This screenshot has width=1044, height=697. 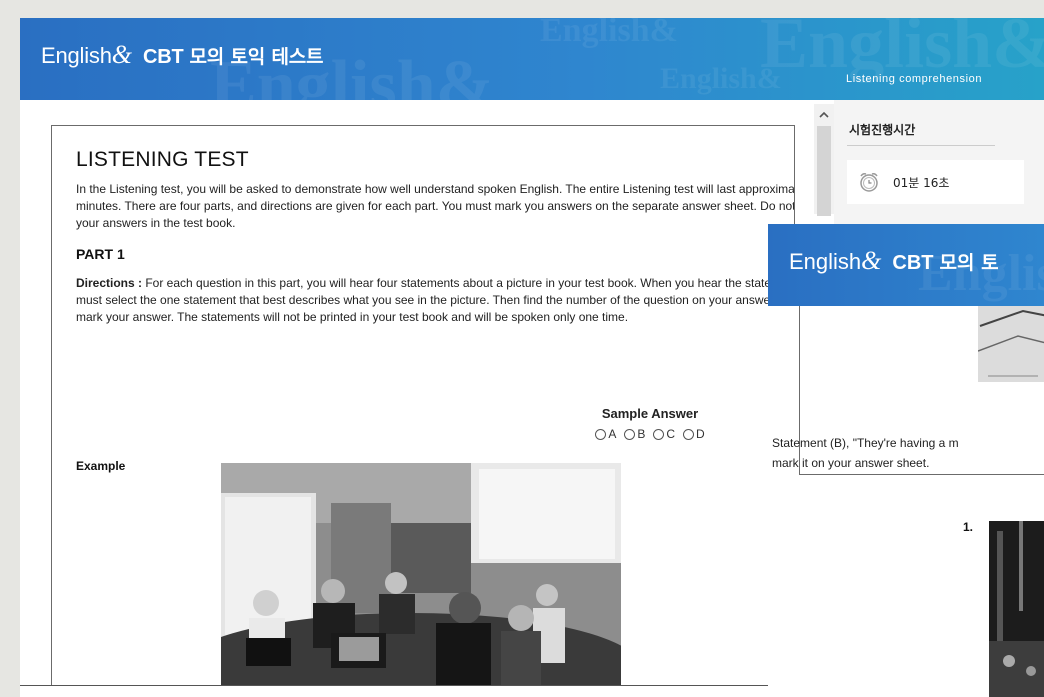 I want to click on option-d: D, so click(x=694, y=434).